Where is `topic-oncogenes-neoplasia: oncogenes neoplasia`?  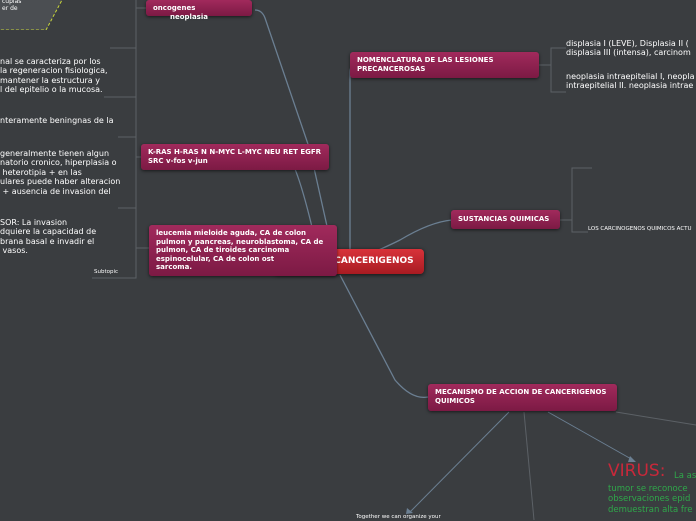 topic-oncogenes-neoplasia: oncogenes neoplasia is located at coordinates (199, 10).